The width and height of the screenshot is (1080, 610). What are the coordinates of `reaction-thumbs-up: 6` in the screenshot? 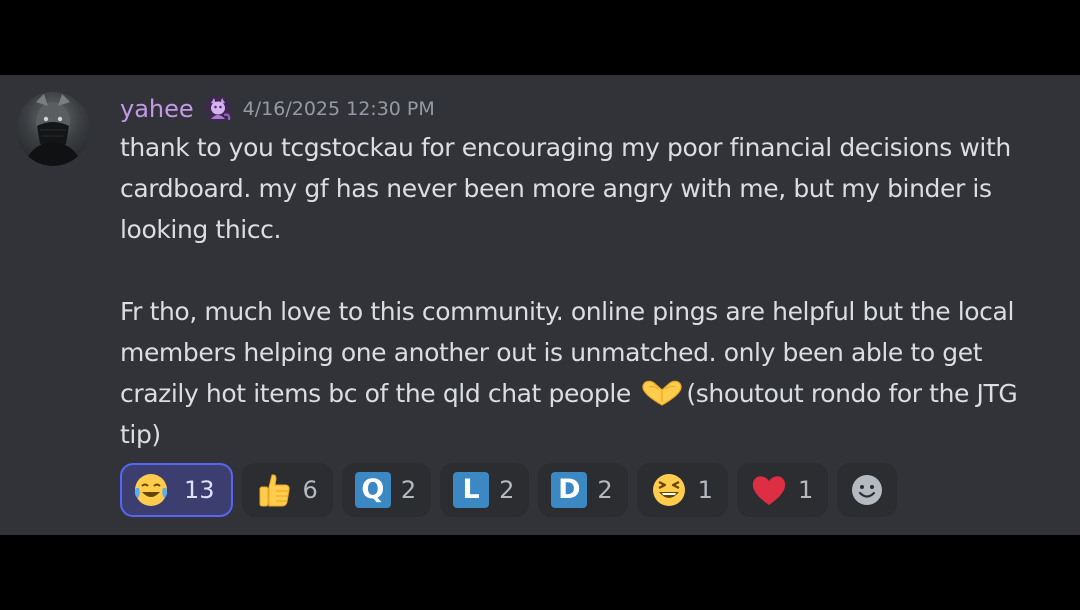 It's located at (287, 490).